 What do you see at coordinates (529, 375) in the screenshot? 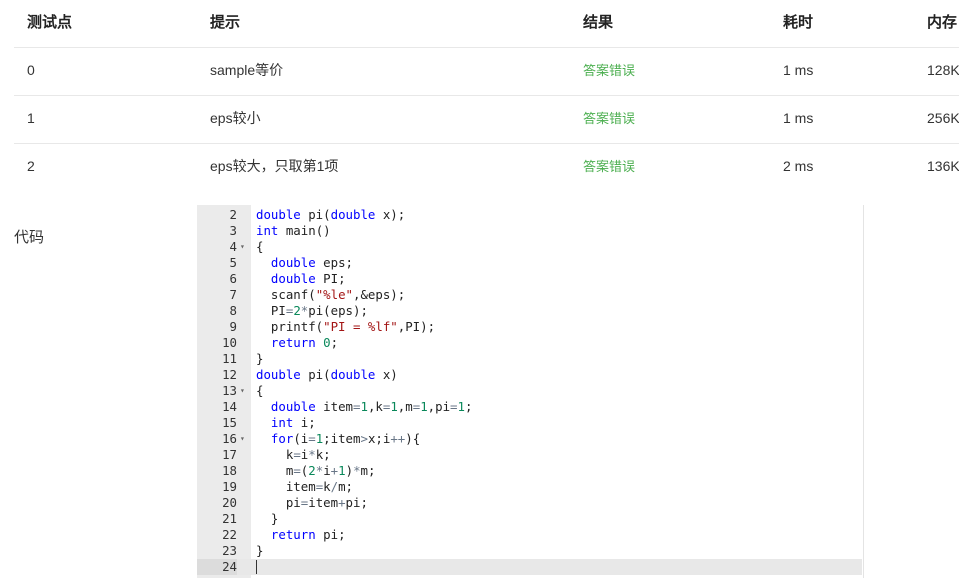
I see `code-line: 12 double pi(double x)` at bounding box center [529, 375].